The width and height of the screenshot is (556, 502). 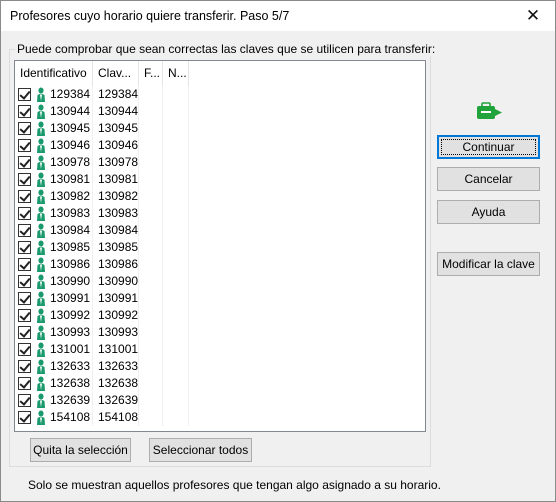 I want to click on table-row: 130991 130991, so click(x=220, y=298).